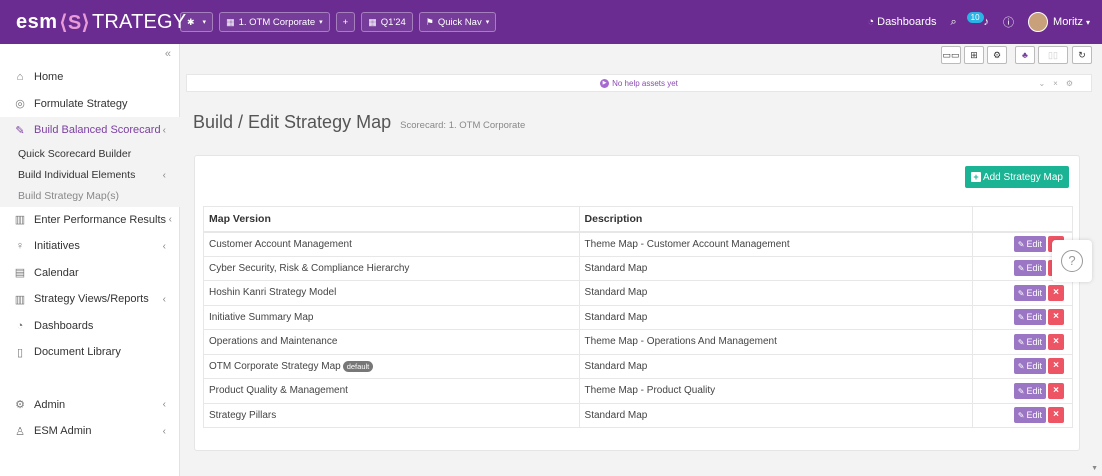 The image size is (1102, 476). I want to click on disabled-tool-button: ▯▯, so click(1053, 55).